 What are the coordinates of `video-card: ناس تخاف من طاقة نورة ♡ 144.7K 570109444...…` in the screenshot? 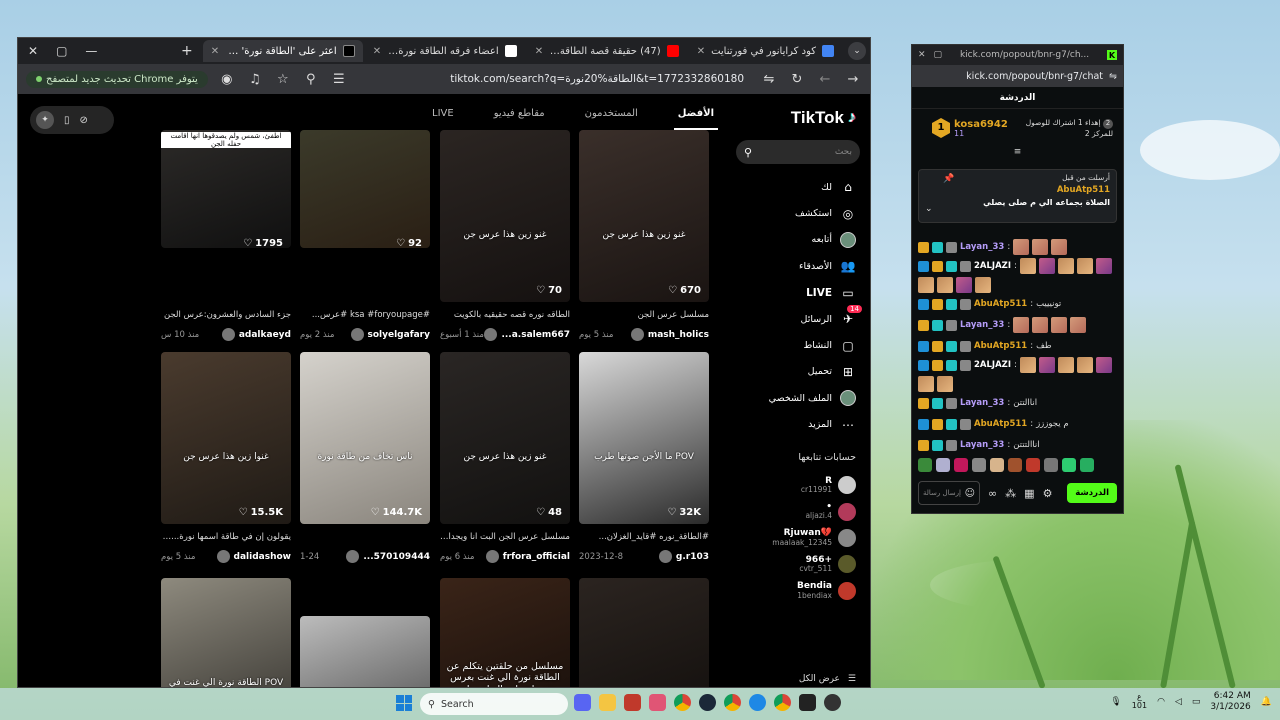 It's located at (365, 457).